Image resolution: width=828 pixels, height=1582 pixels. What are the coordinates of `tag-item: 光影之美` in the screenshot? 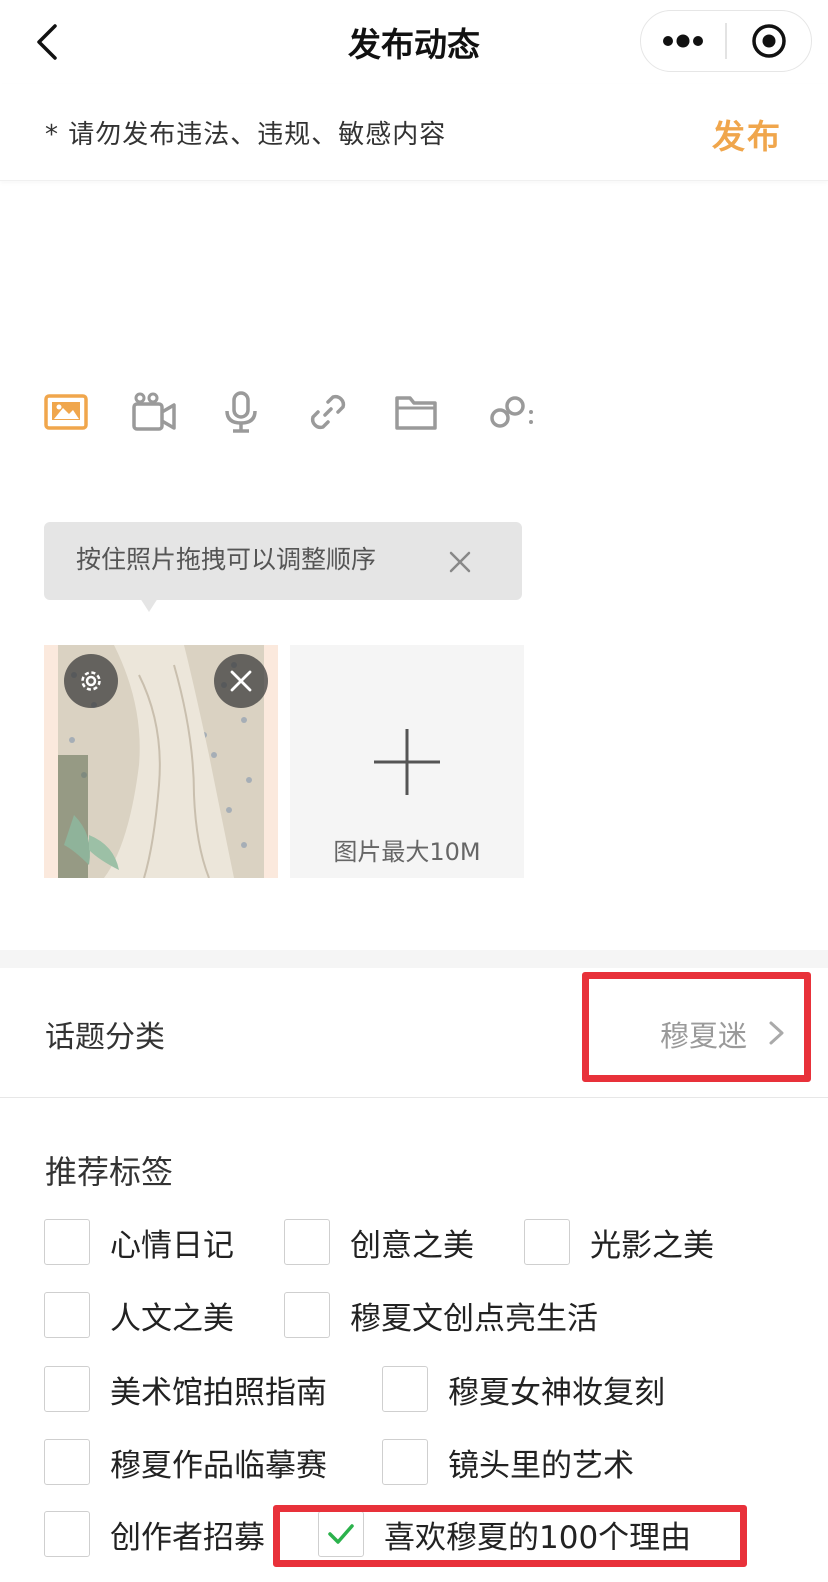 It's located at (619, 1242).